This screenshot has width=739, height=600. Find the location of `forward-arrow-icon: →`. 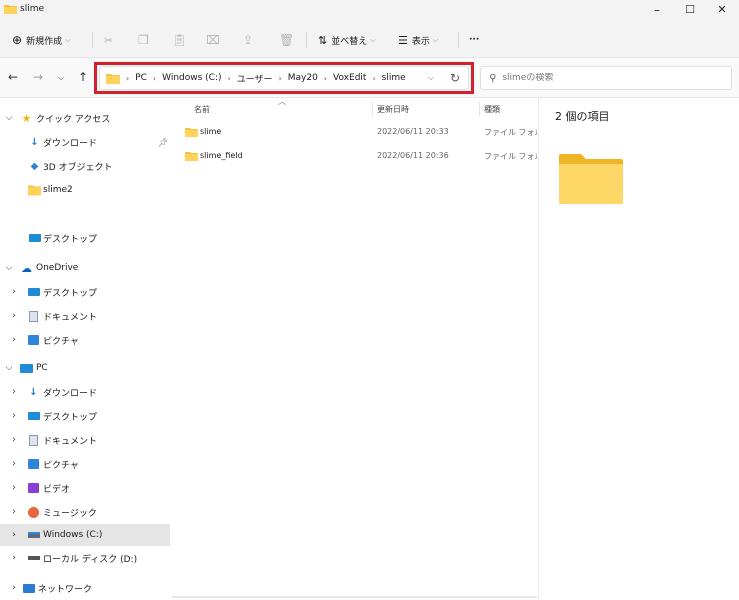

forward-arrow-icon: → is located at coordinates (38, 77).